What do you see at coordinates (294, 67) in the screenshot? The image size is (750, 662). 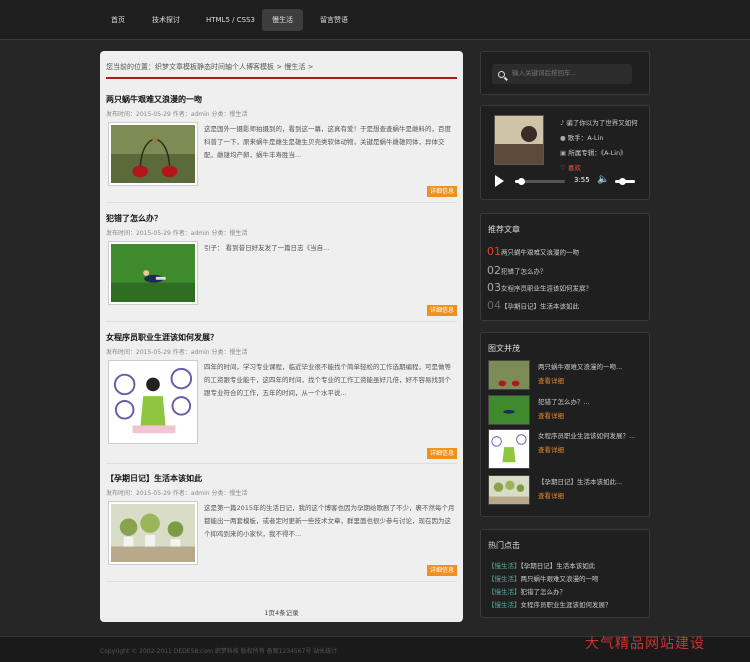 I see `breadcrumb-current: 慢生活` at bounding box center [294, 67].